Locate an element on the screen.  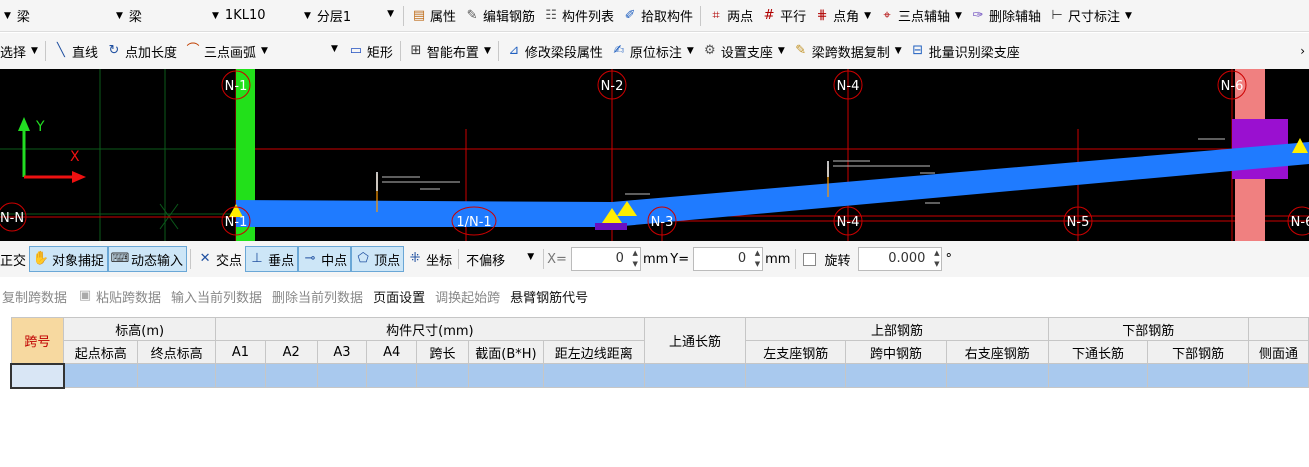
axis-bubble-n6-bottom: N-6 is located at coordinates (1298, 221).